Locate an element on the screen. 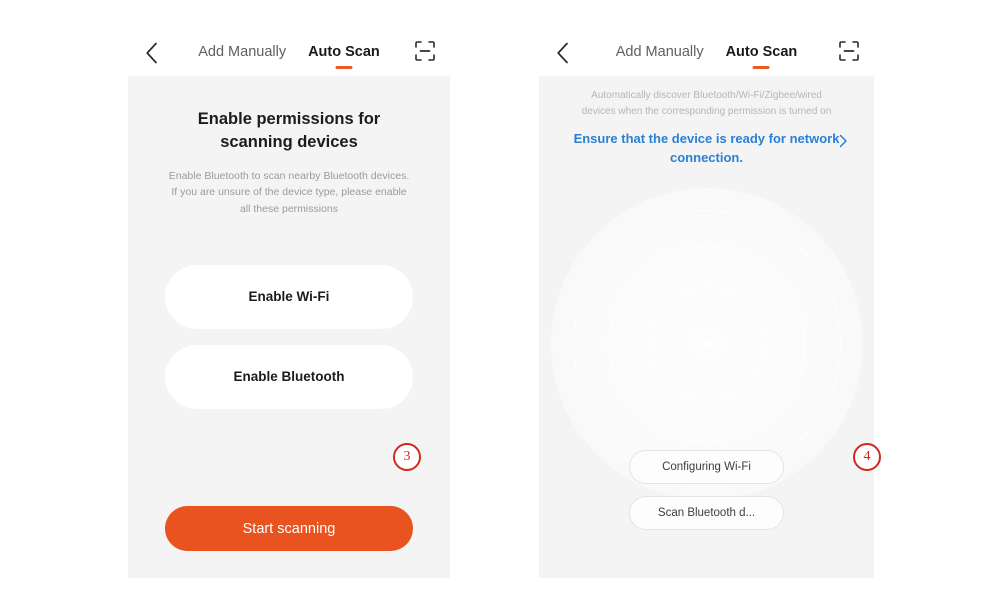  enable-bluetooth-button: Enable Bluetooth is located at coordinates (289, 376).